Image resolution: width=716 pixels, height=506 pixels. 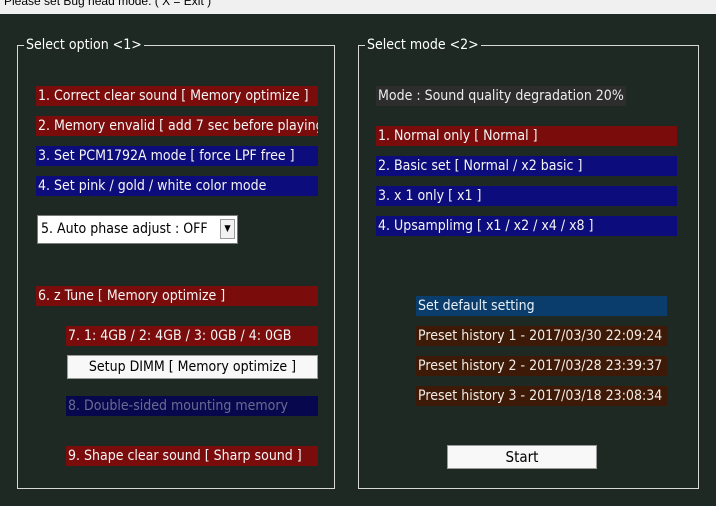 What do you see at coordinates (192, 367) in the screenshot?
I see `setup-dimm-button: Setup DIMM [ Memory optimize ]` at bounding box center [192, 367].